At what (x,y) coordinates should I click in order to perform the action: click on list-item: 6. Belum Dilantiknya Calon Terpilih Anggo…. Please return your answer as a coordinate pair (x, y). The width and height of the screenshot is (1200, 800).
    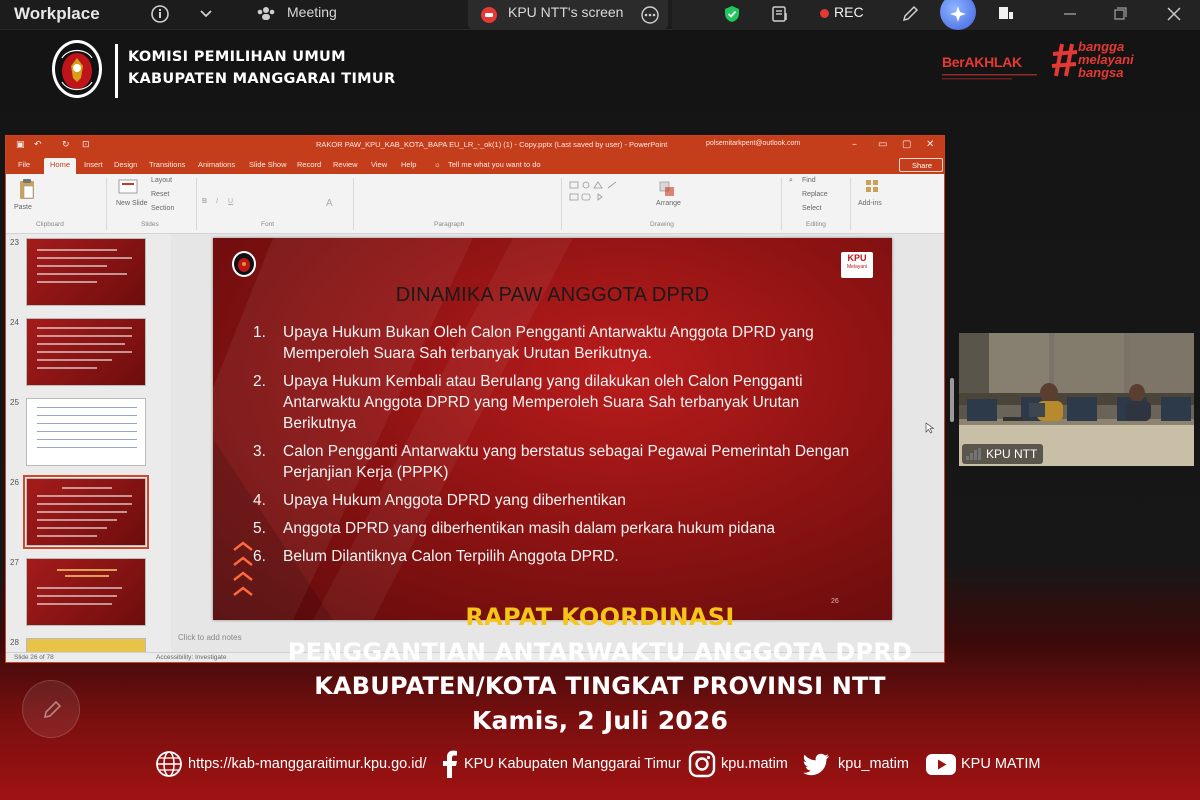
    Looking at the image, I should click on (563, 556).